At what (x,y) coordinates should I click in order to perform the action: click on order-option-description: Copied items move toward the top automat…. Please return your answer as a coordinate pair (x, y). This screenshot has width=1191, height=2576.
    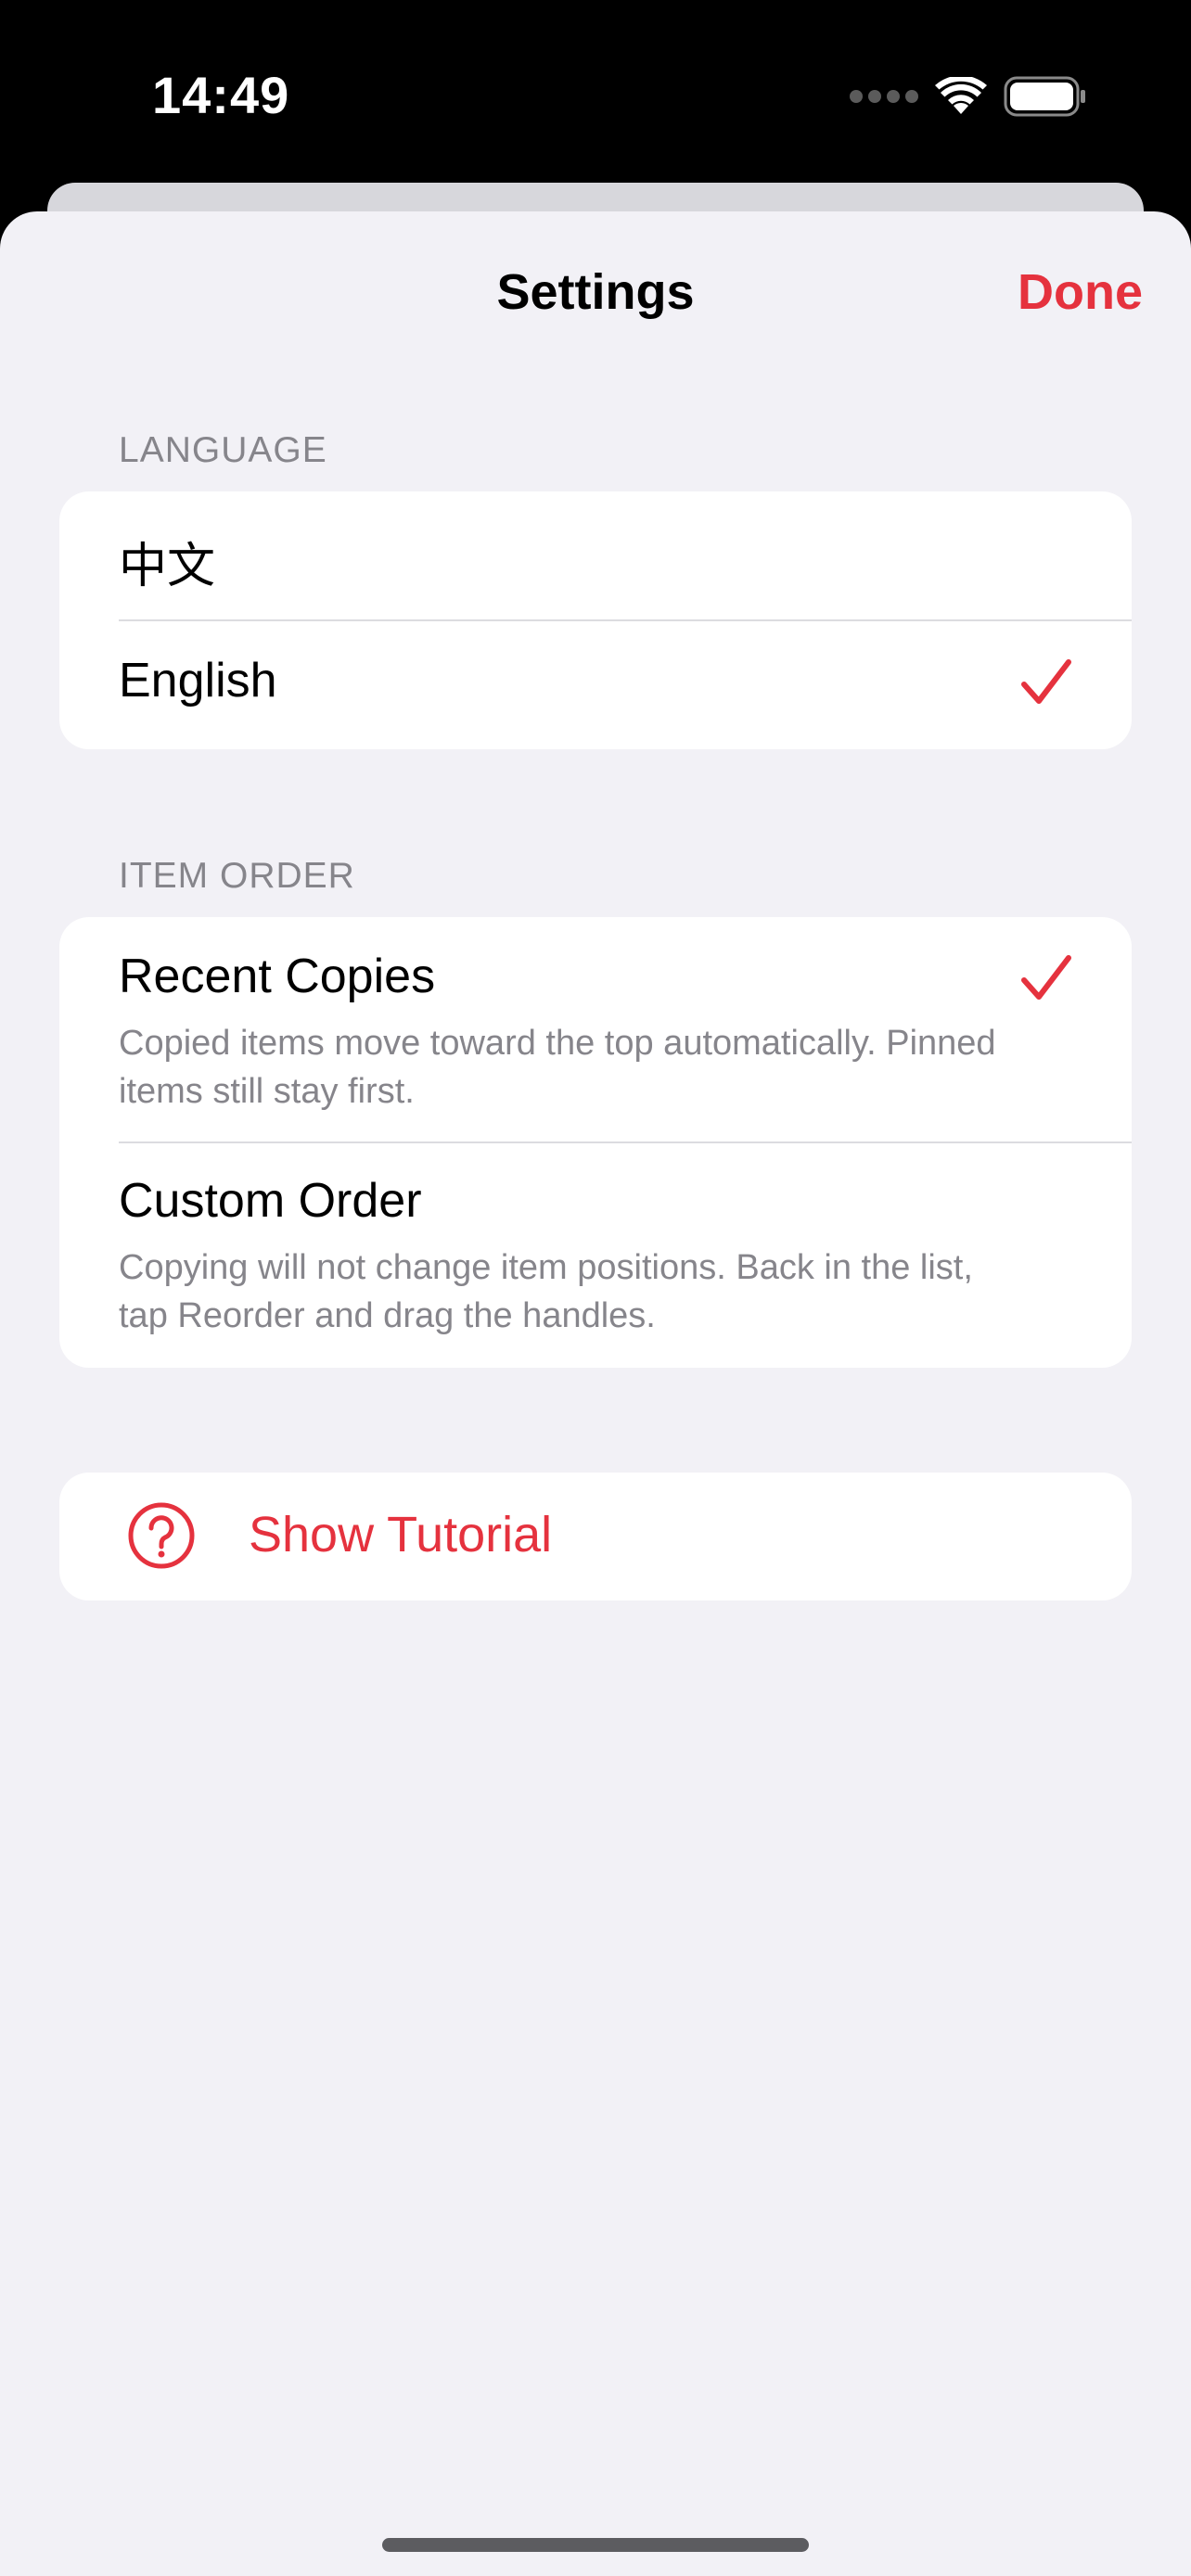
    Looking at the image, I should click on (558, 1067).